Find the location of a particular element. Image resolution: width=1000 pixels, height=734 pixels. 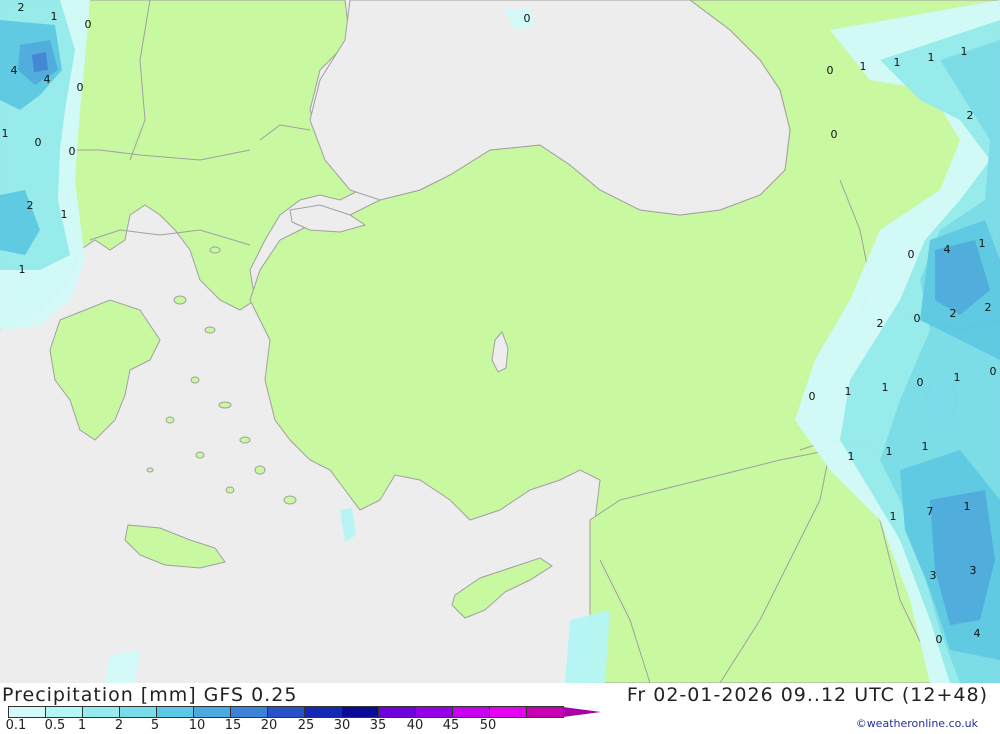

scale-tick-label: 2 is located at coordinates (119, 725).